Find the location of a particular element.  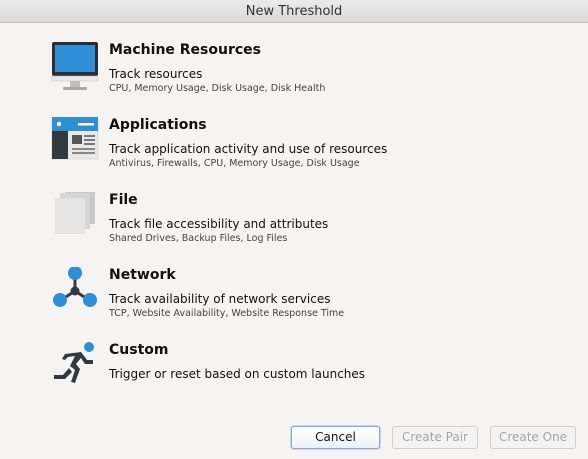

option-title: Network is located at coordinates (142, 275).